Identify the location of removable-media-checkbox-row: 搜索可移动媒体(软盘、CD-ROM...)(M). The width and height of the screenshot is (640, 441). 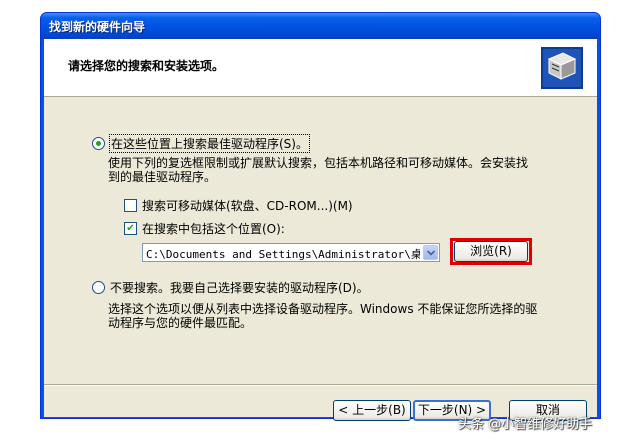
(238, 205).